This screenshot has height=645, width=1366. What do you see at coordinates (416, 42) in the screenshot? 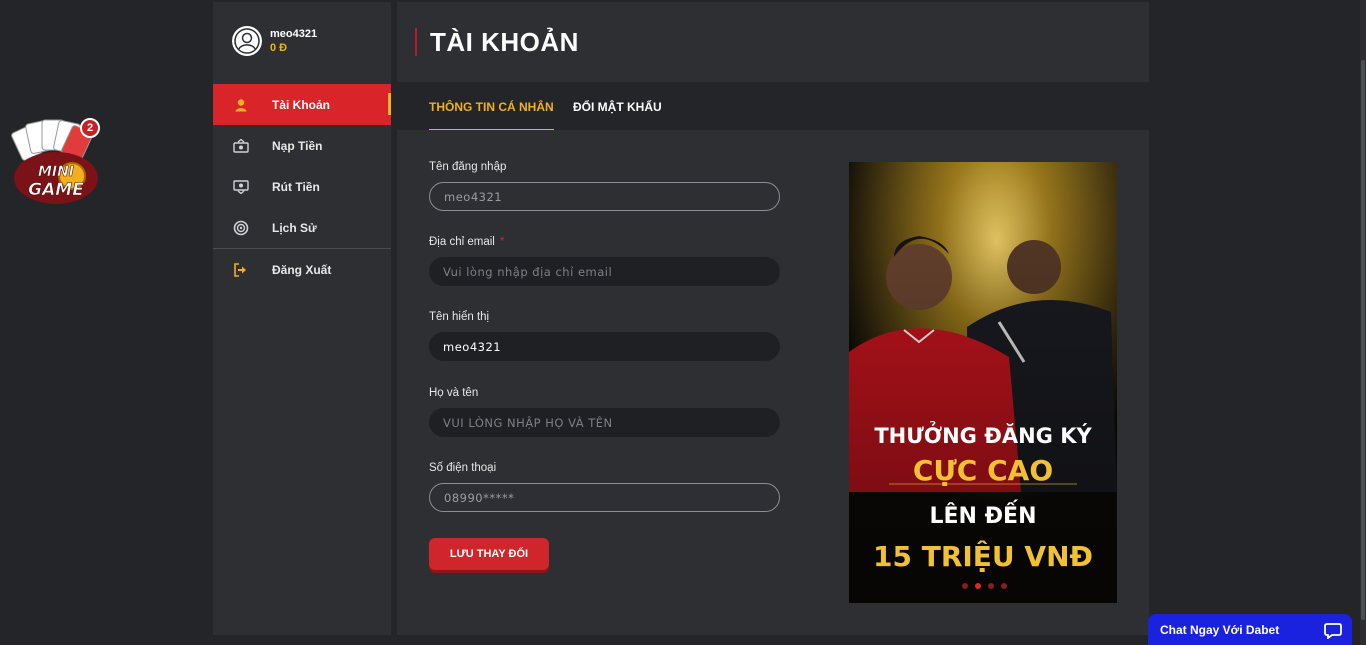
I see `title-accent-bar` at bounding box center [416, 42].